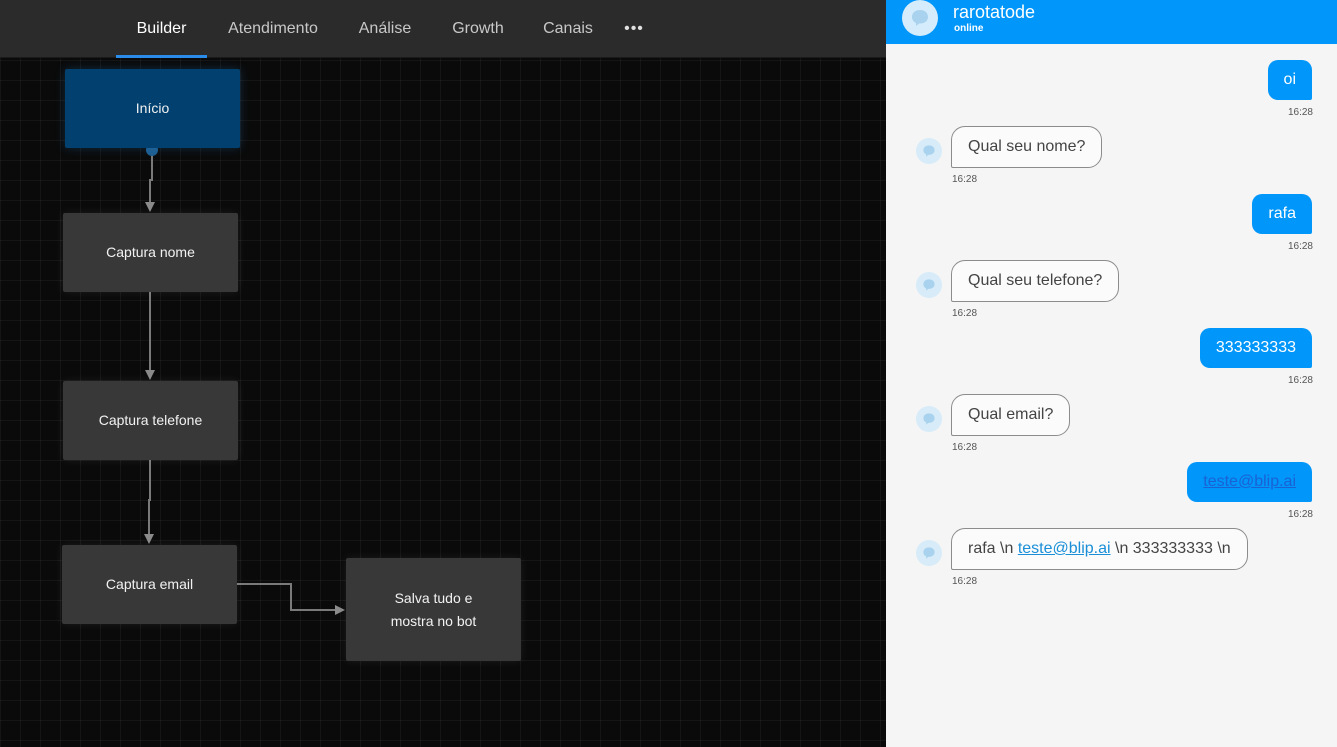 This screenshot has width=1337, height=747. I want to click on message-user: teste@blip.ai, so click(1249, 482).